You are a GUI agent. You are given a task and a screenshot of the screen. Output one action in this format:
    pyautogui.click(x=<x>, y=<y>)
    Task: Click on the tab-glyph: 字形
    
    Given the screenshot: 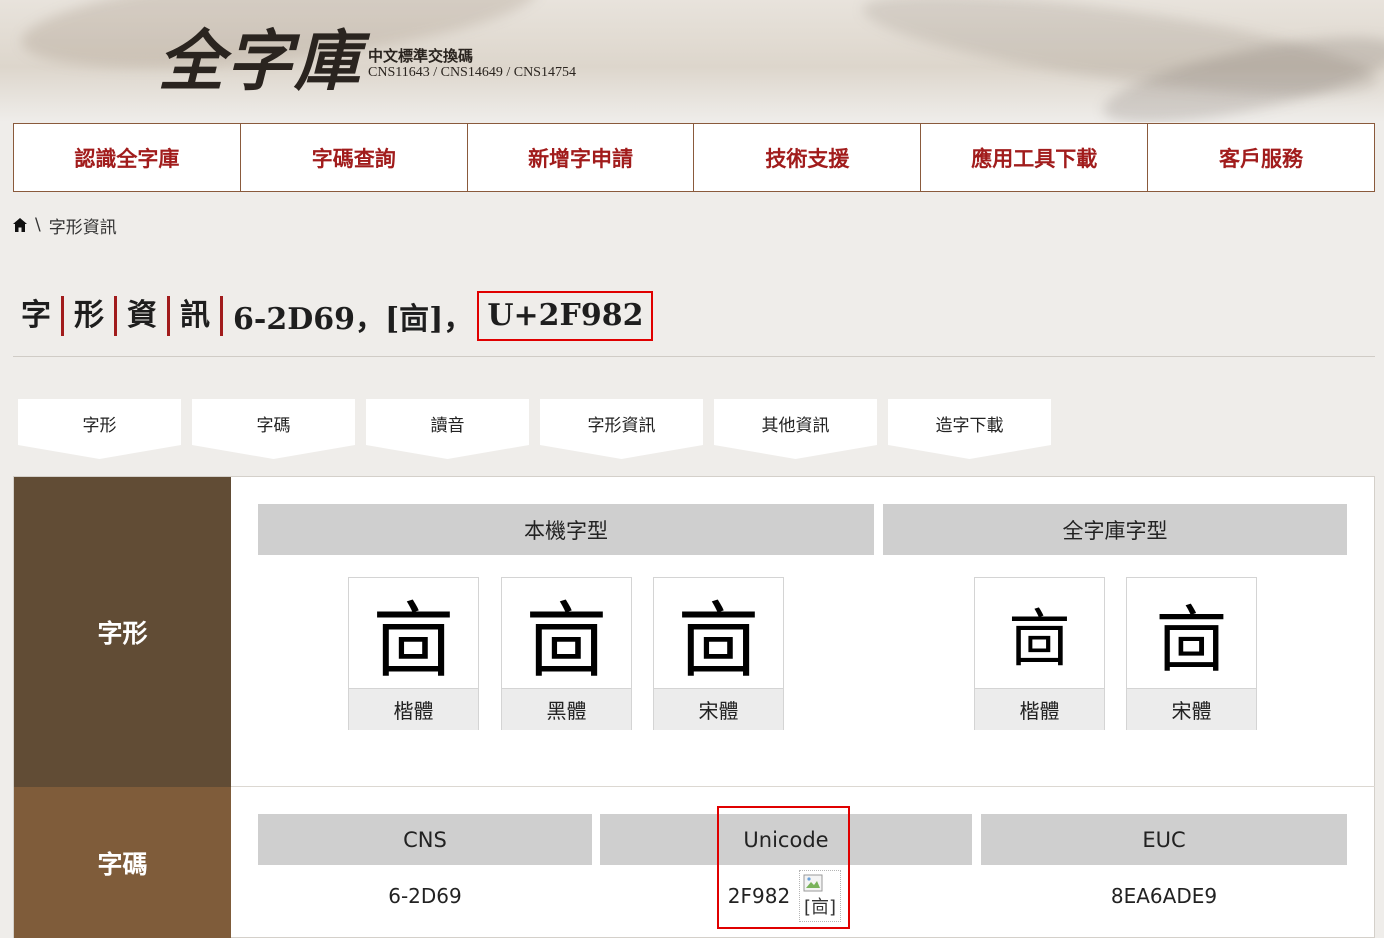 What is the action you would take?
    pyautogui.click(x=99, y=429)
    